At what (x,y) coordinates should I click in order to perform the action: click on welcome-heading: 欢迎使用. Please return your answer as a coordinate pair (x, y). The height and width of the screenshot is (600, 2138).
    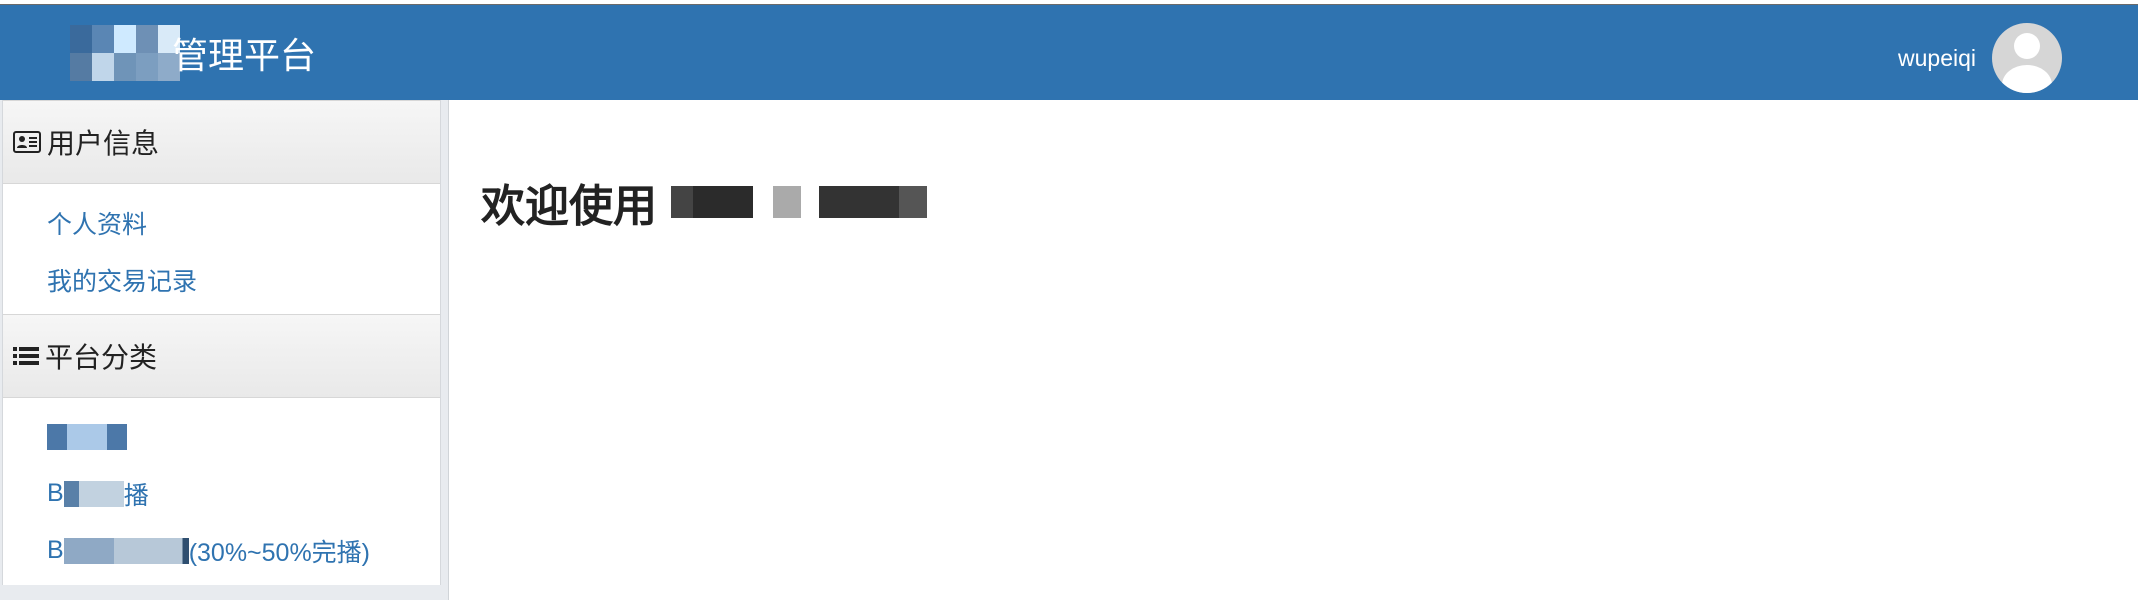
    Looking at the image, I should click on (704, 202).